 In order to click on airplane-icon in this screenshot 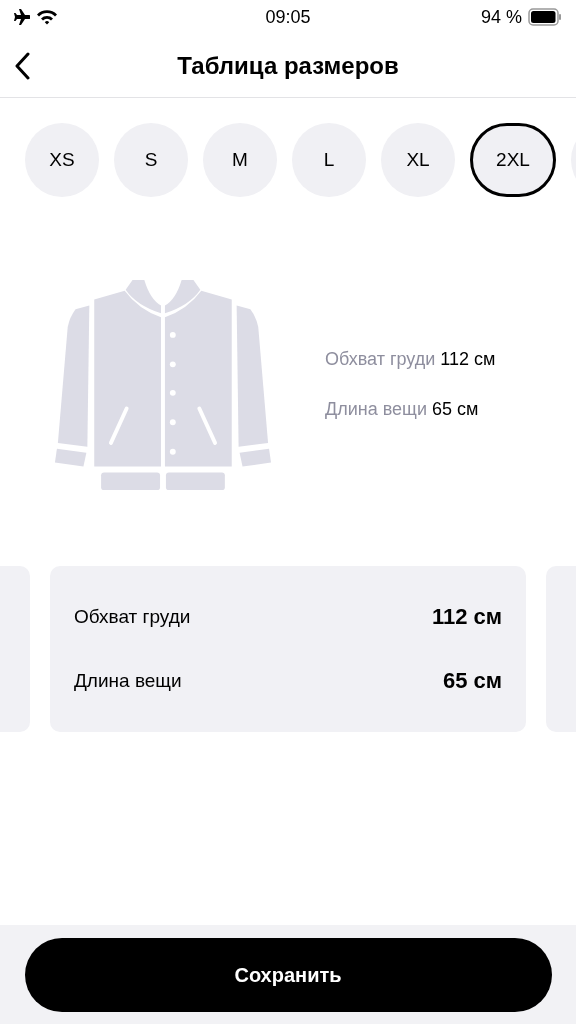, I will do `click(21, 17)`.